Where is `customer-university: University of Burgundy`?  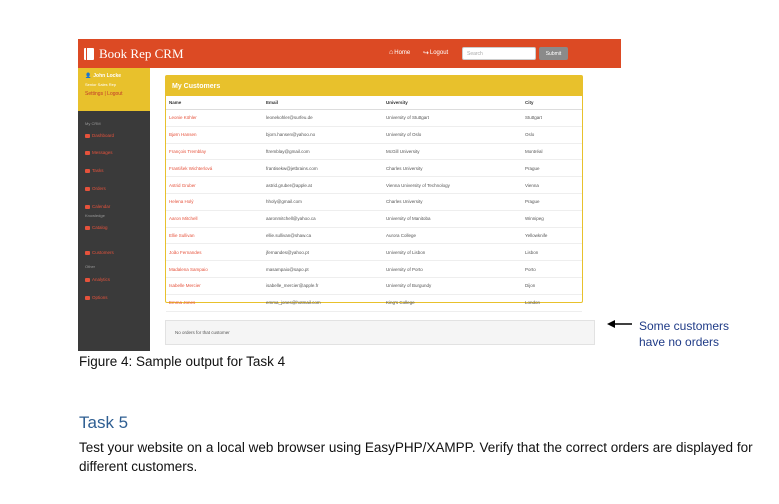 customer-university: University of Burgundy is located at coordinates (452, 286).